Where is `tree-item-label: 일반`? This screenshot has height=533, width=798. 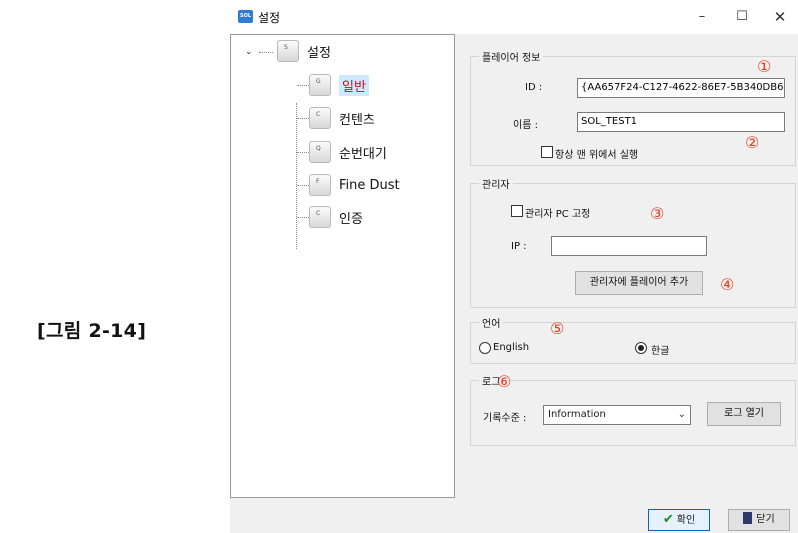
tree-item-label: 일반 is located at coordinates (354, 85).